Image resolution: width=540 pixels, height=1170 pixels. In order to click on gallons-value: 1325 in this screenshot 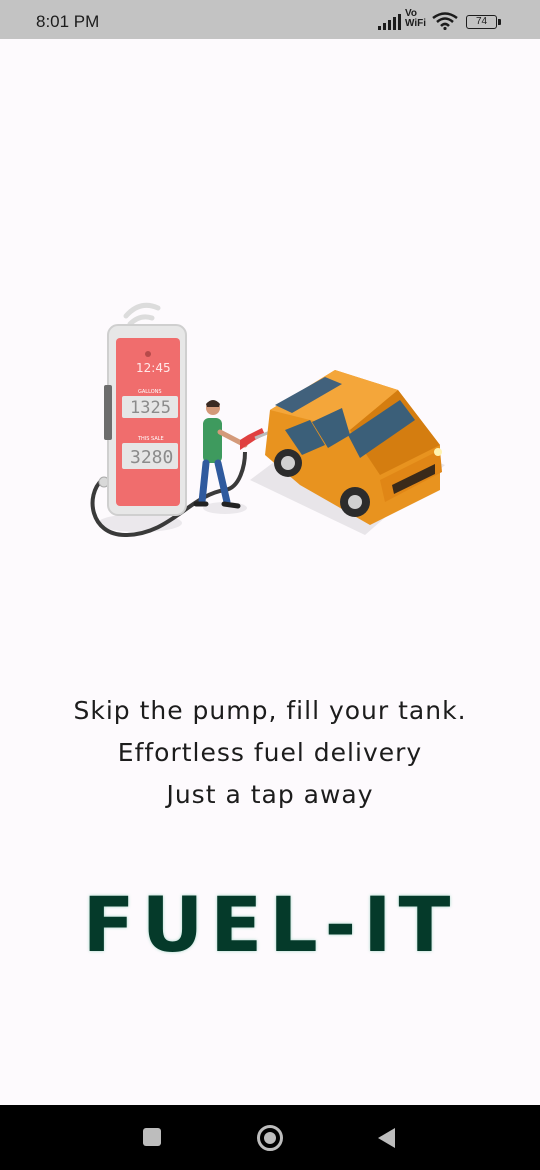, I will do `click(150, 408)`.